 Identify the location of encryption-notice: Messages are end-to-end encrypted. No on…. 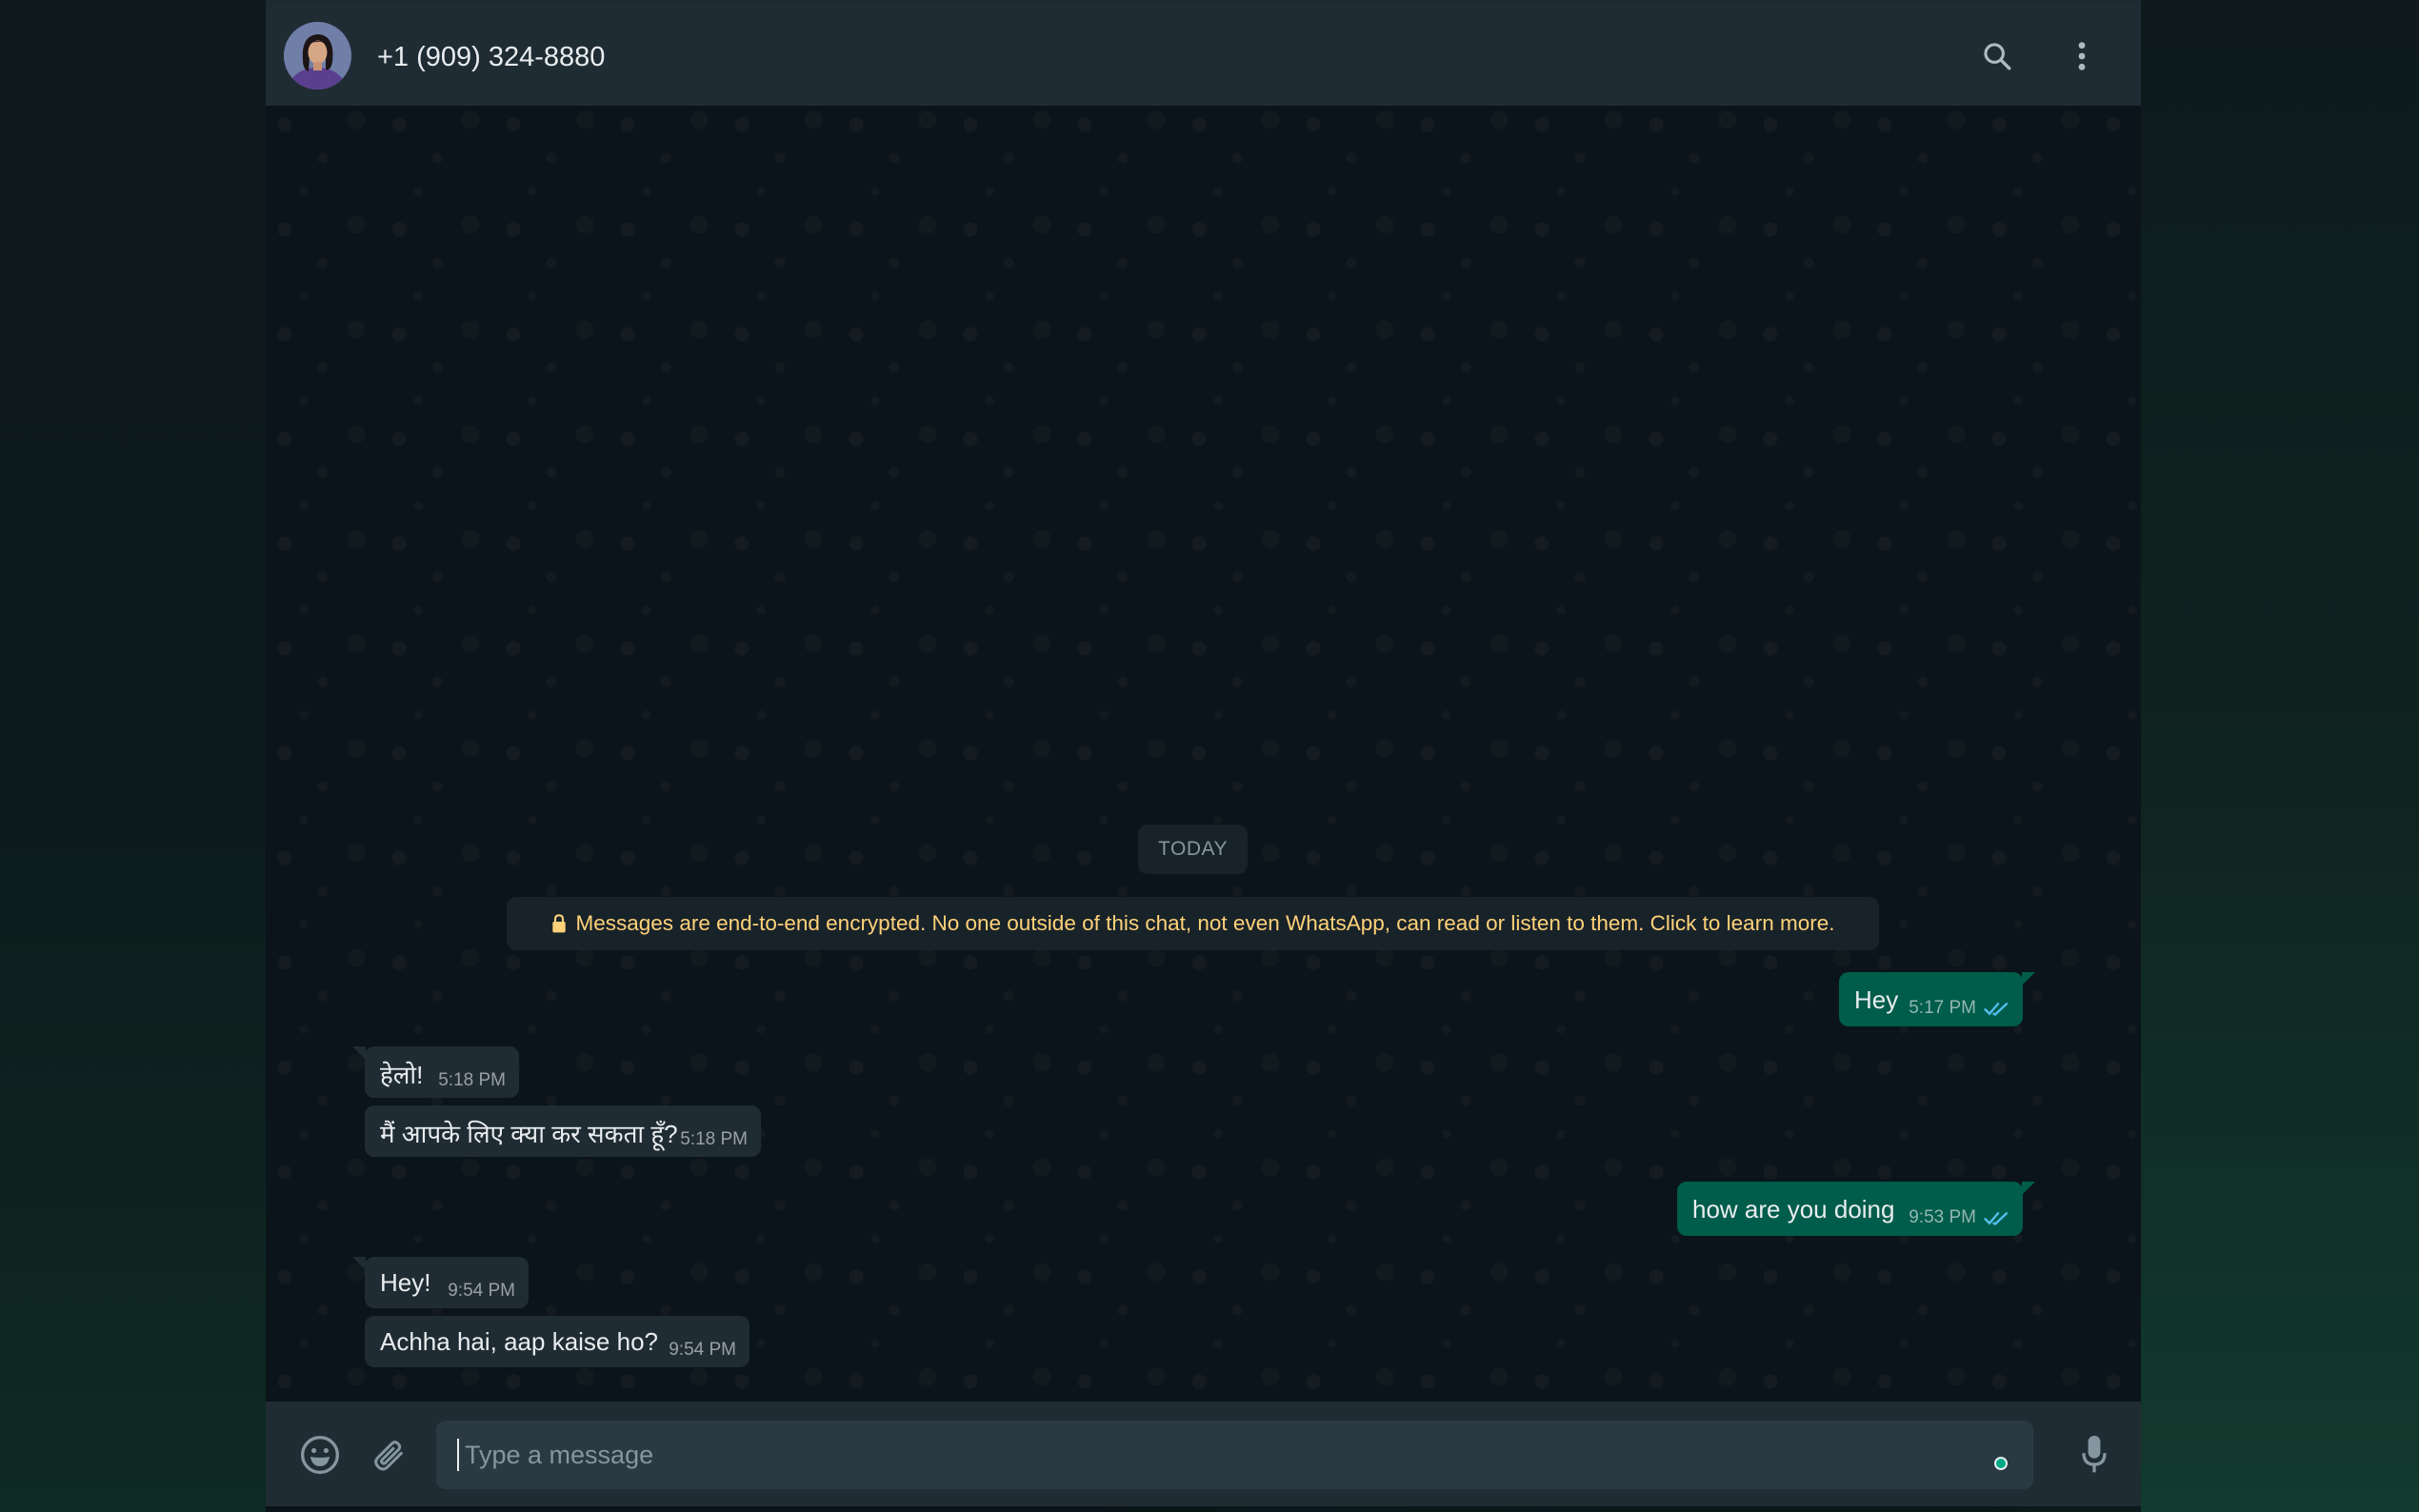
(1193, 923).